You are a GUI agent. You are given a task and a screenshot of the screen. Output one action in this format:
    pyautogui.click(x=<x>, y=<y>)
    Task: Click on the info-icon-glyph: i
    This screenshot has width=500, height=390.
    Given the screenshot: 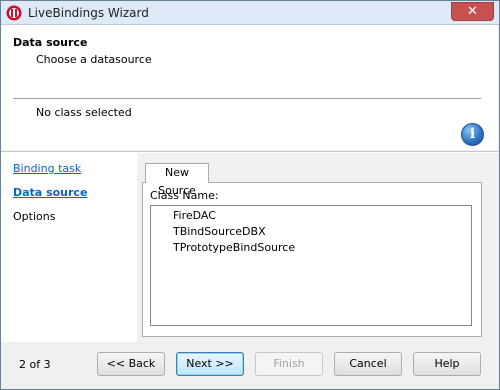 What is the action you would take?
    pyautogui.click(x=472, y=134)
    